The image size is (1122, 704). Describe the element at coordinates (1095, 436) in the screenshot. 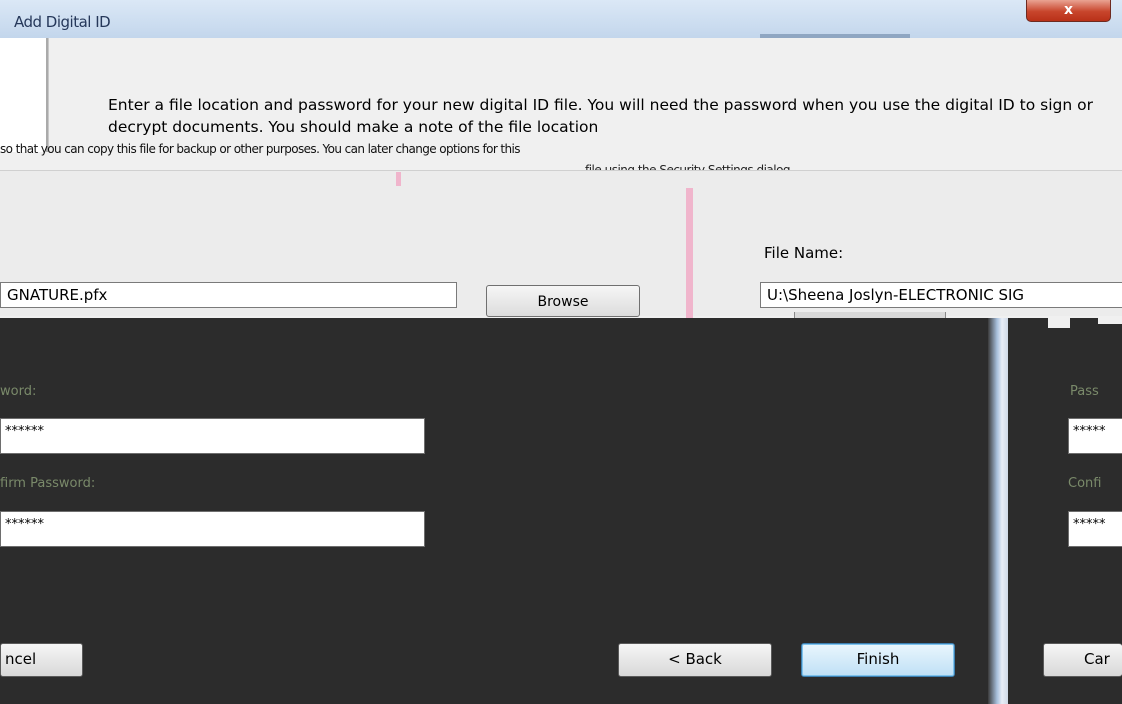

I see `password-input-duplicate: *****` at that location.